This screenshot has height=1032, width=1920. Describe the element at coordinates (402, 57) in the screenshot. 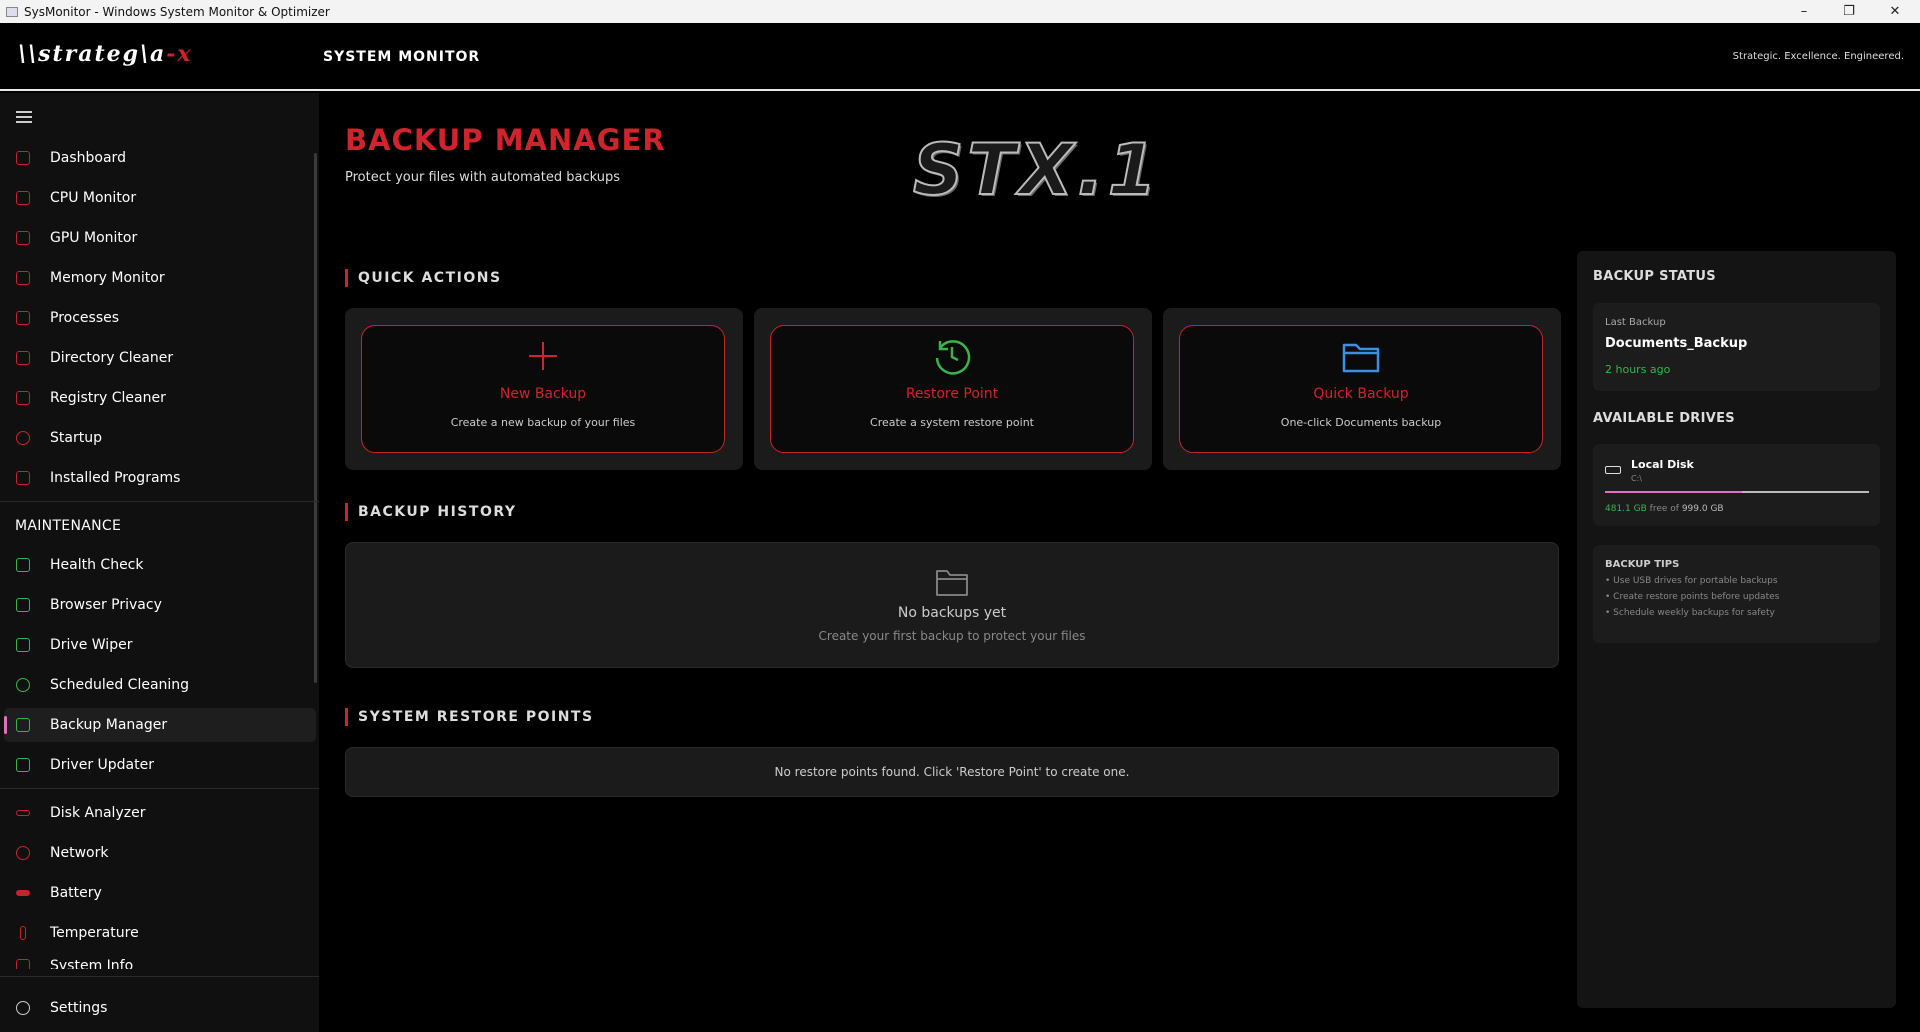

I see `app-title: SYSTEM MONITOR` at that location.